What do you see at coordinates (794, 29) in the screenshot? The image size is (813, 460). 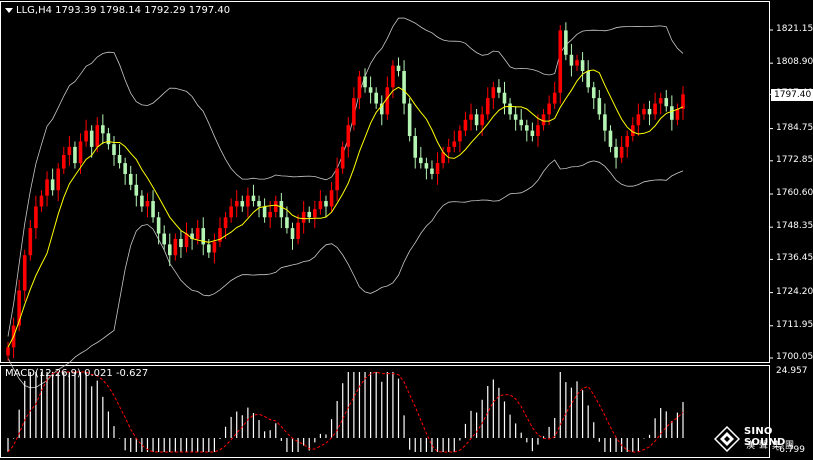 I see `price-axis-label: 1821.15` at bounding box center [794, 29].